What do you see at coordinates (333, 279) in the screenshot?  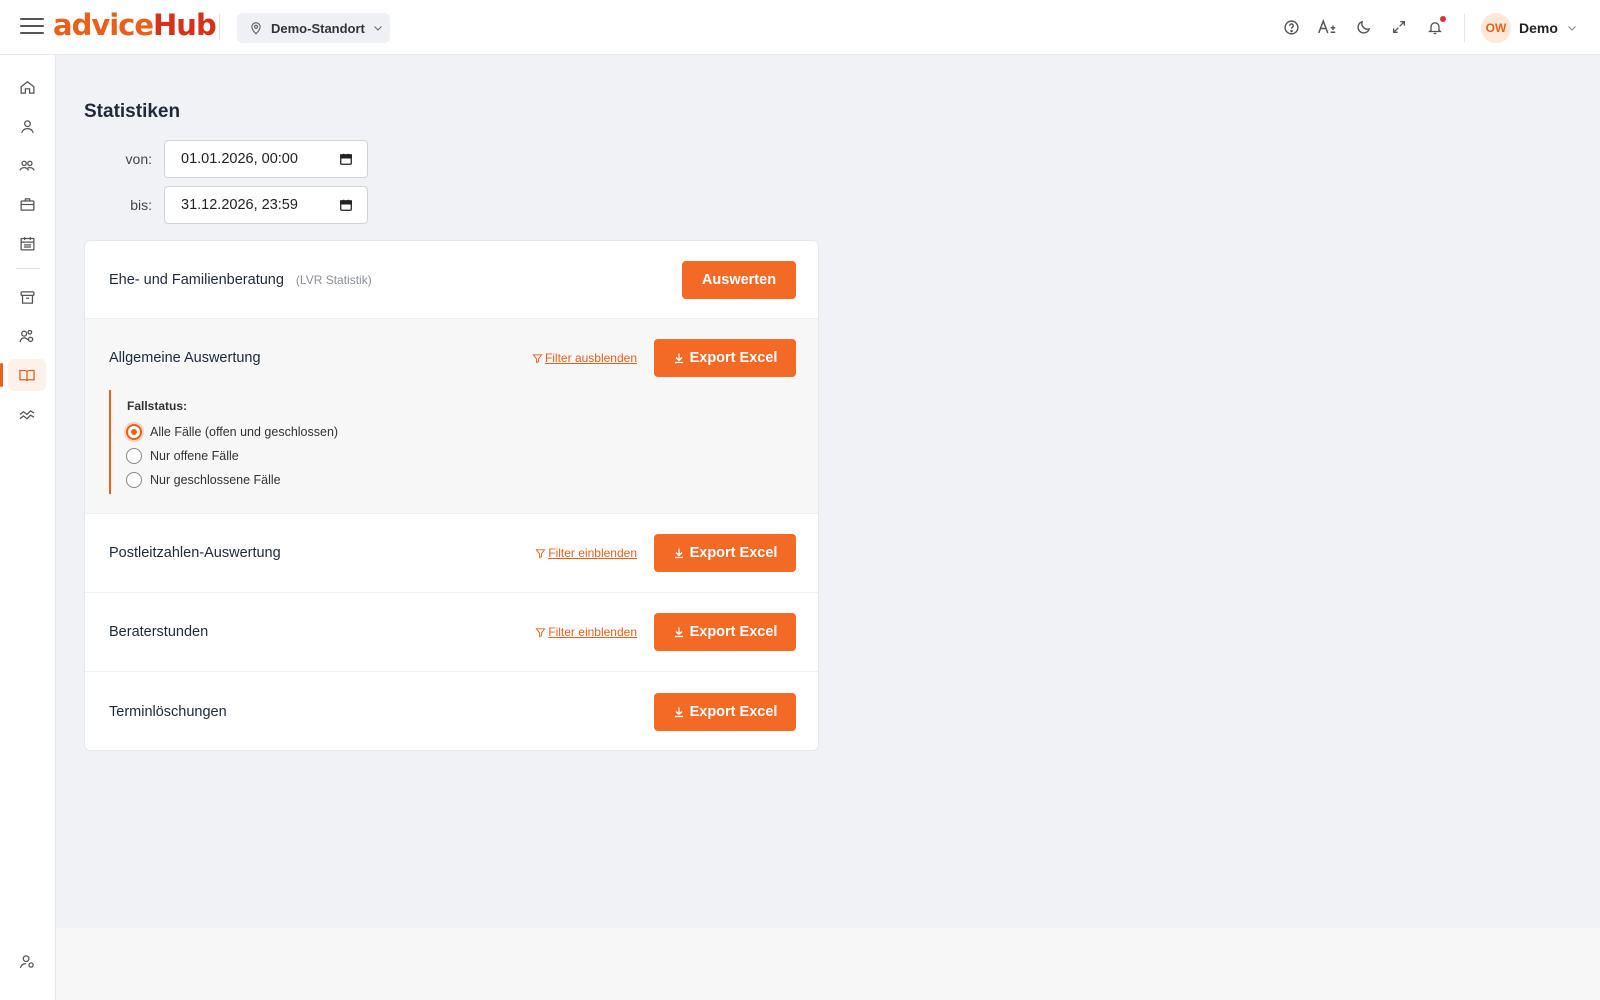 I see `section-subtitle: (LVR Statistik)` at bounding box center [333, 279].